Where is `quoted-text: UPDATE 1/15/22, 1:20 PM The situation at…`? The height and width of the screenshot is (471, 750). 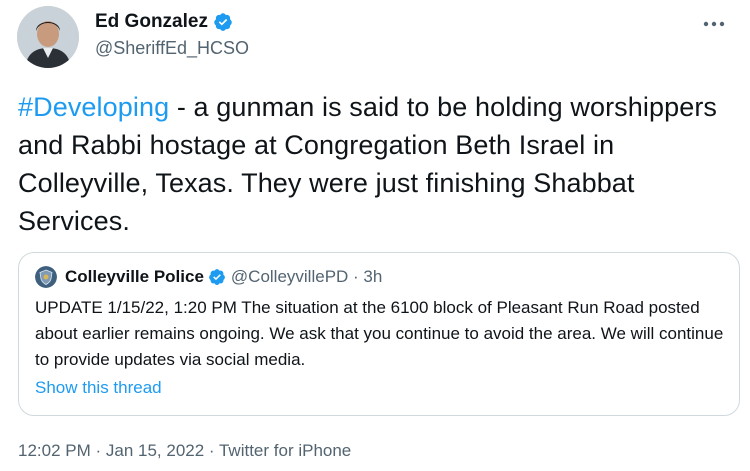 quoted-text: UPDATE 1/15/22, 1:20 PM The situation at… is located at coordinates (379, 333).